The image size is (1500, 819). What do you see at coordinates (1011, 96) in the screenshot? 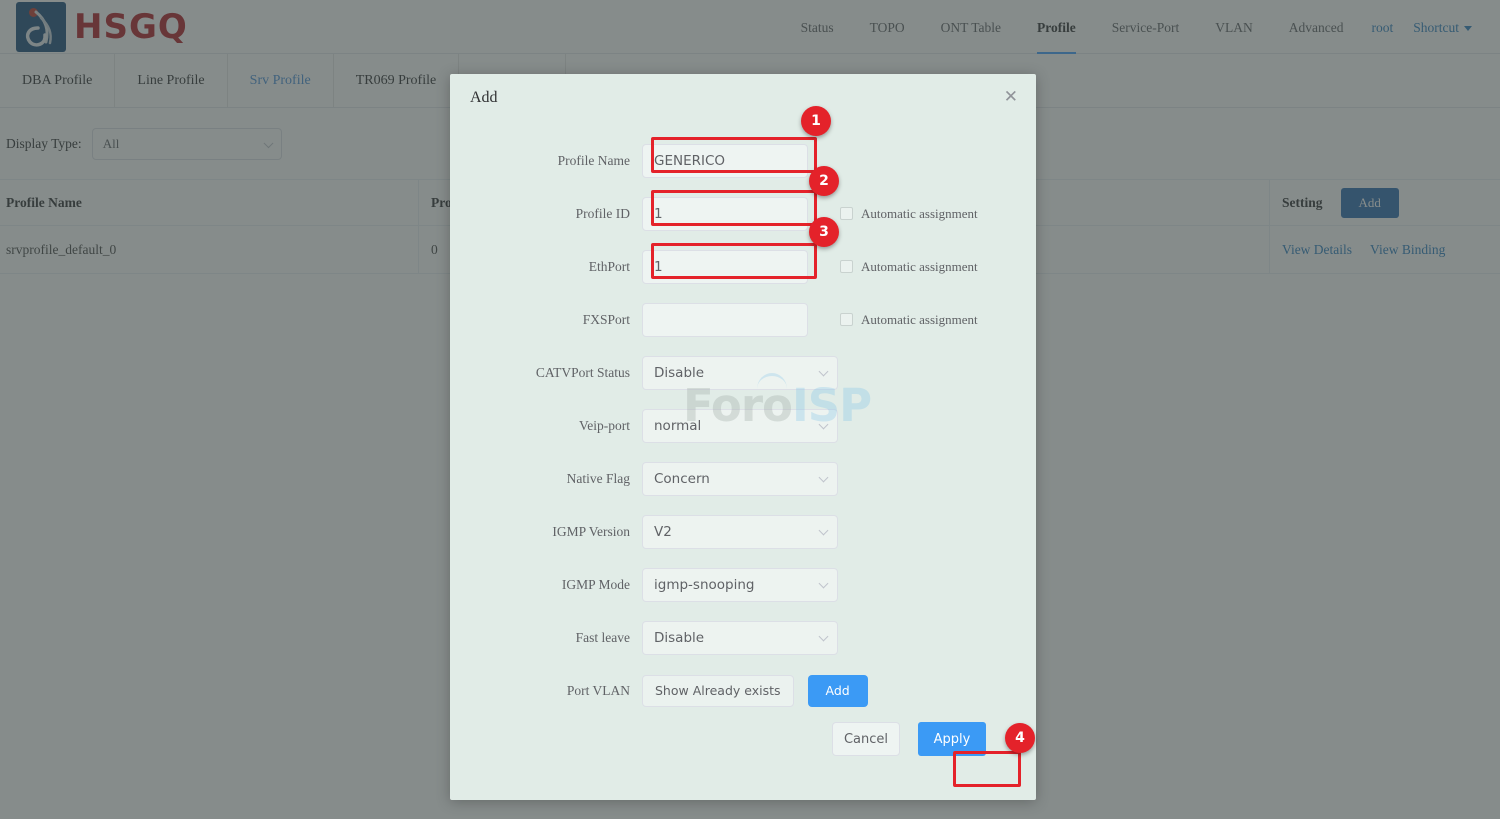
I see `close-icon: ✕` at bounding box center [1011, 96].